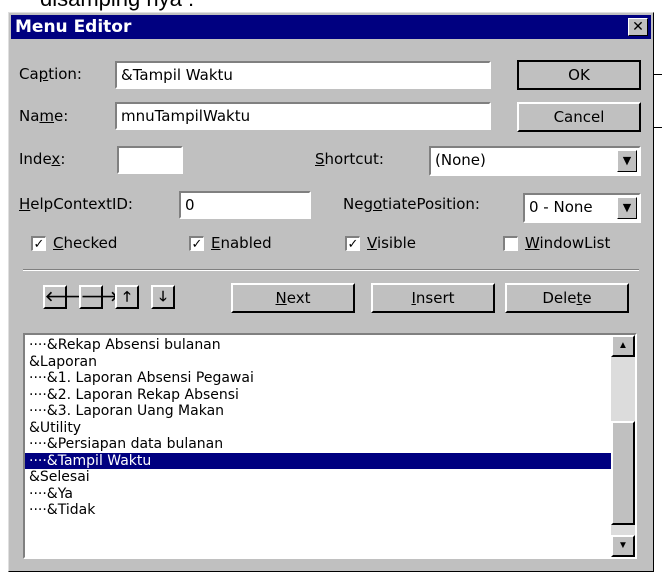  Describe the element at coordinates (623, 473) in the screenshot. I see `scrollbar-thumb` at that location.